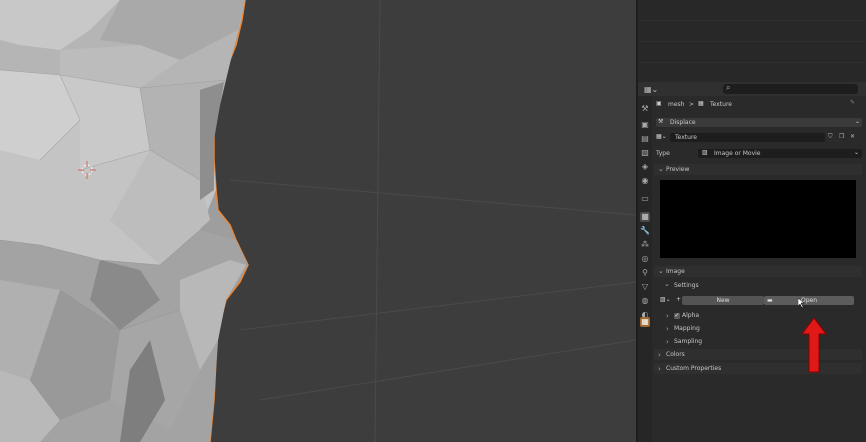 This screenshot has height=442, width=866. What do you see at coordinates (645, 125) in the screenshot?
I see `render-tab-icon: ▣` at bounding box center [645, 125].